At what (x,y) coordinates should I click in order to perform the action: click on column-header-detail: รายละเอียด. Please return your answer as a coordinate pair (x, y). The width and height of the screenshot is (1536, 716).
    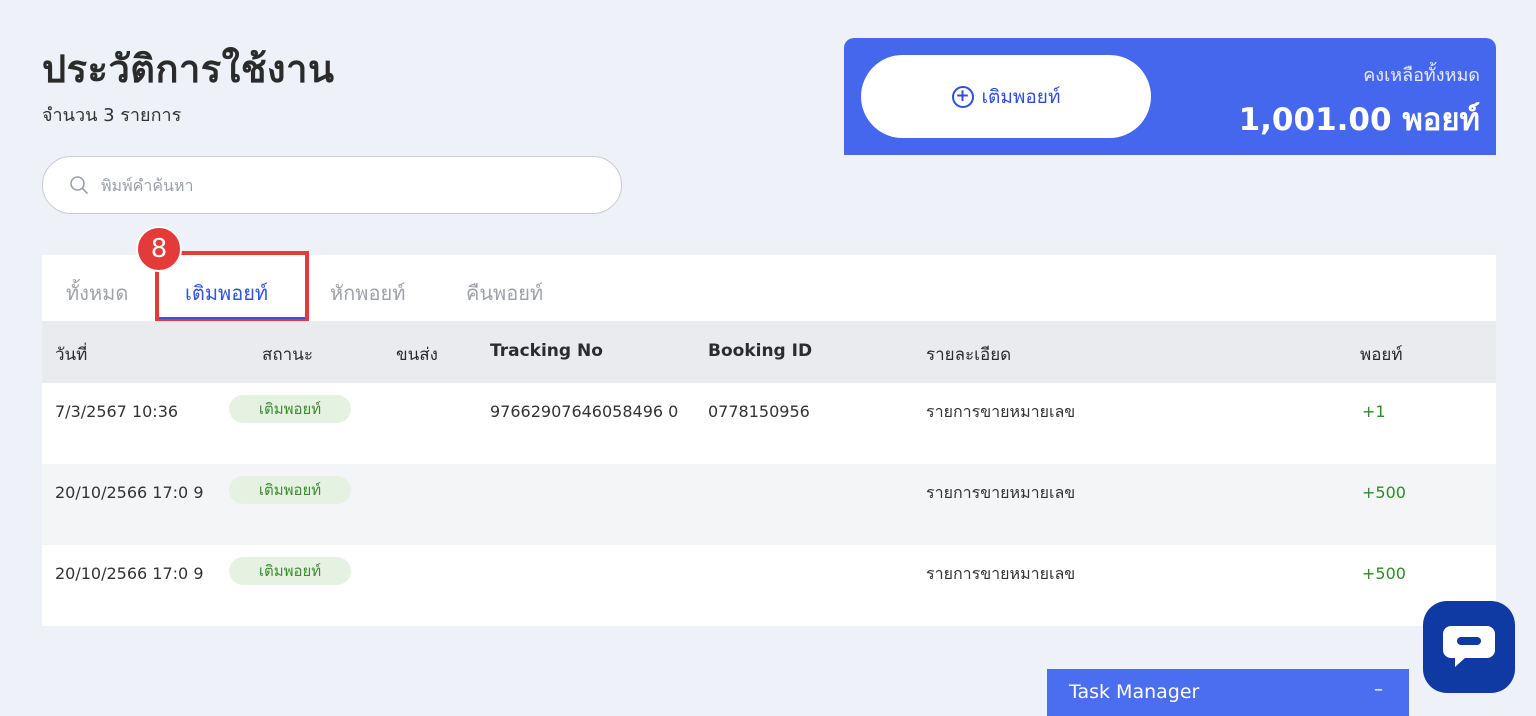
    Looking at the image, I should click on (969, 355).